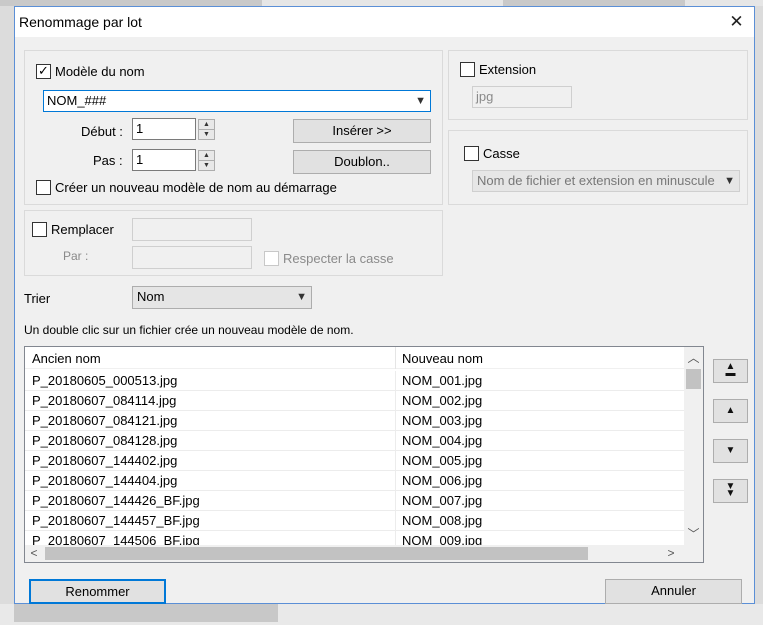  I want to click on cancel-button: Annuler, so click(673, 591).